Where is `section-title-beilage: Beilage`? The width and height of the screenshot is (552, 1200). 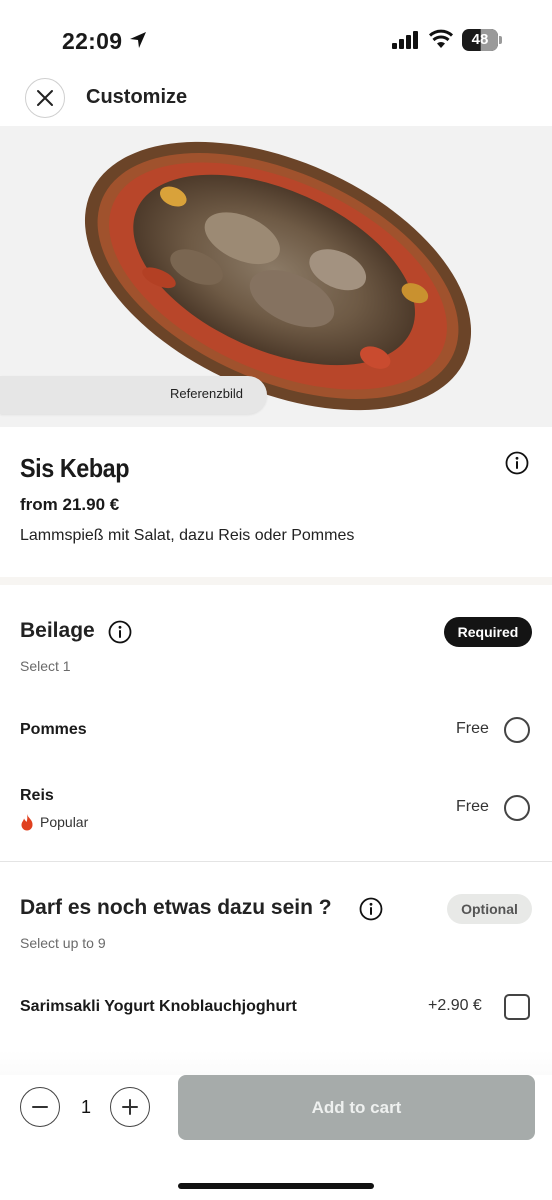
section-title-beilage: Beilage is located at coordinates (57, 630).